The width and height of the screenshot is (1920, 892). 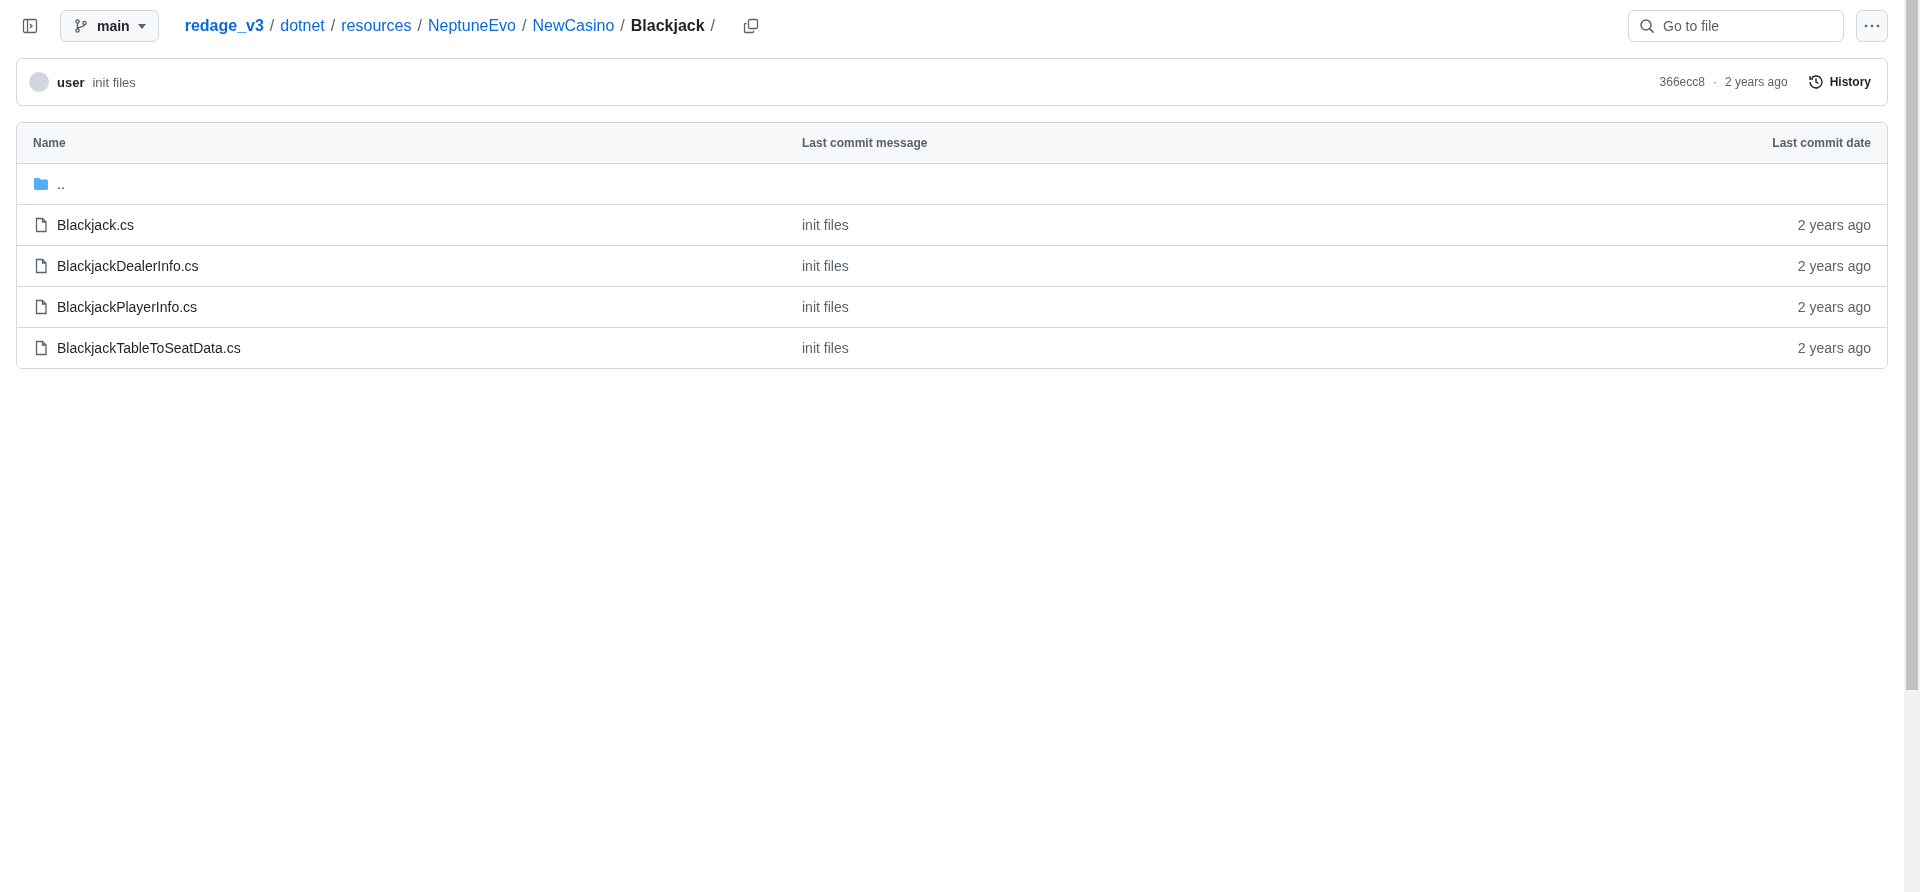 I want to click on scrollbar, so click(x=1912, y=446).